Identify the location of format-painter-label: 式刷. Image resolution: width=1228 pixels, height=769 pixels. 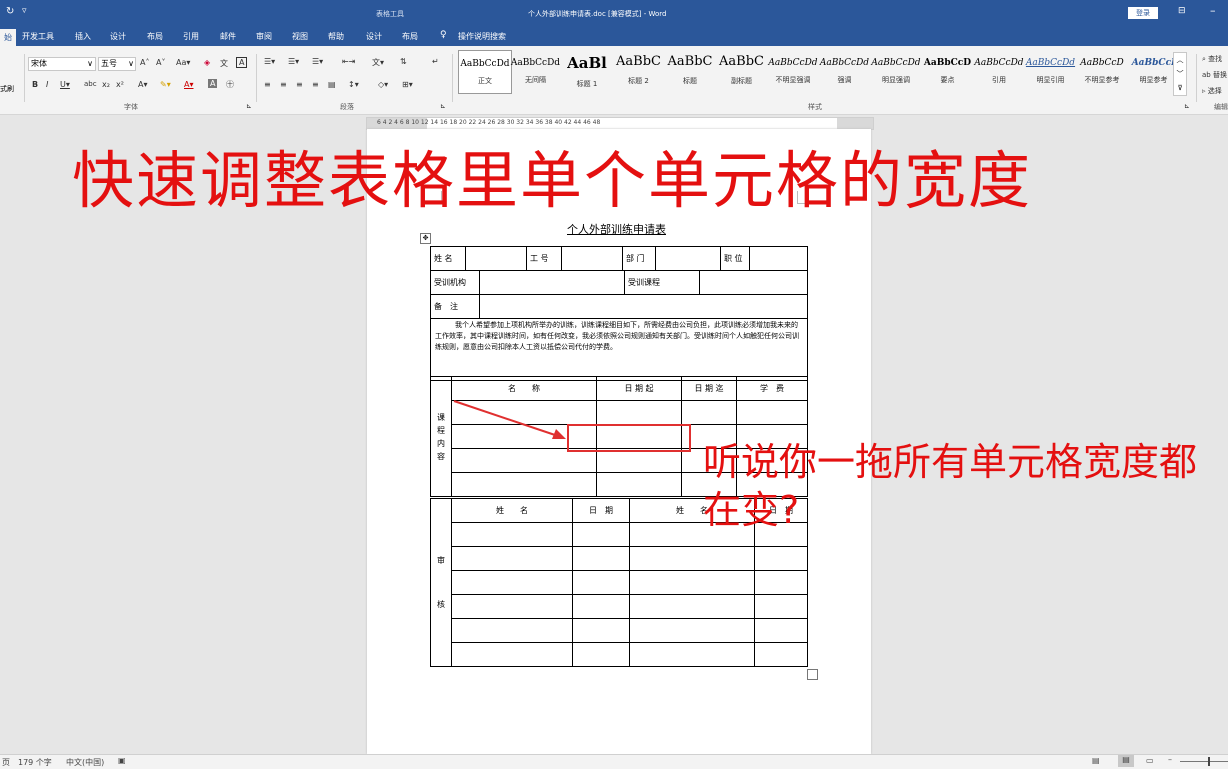
(7, 89).